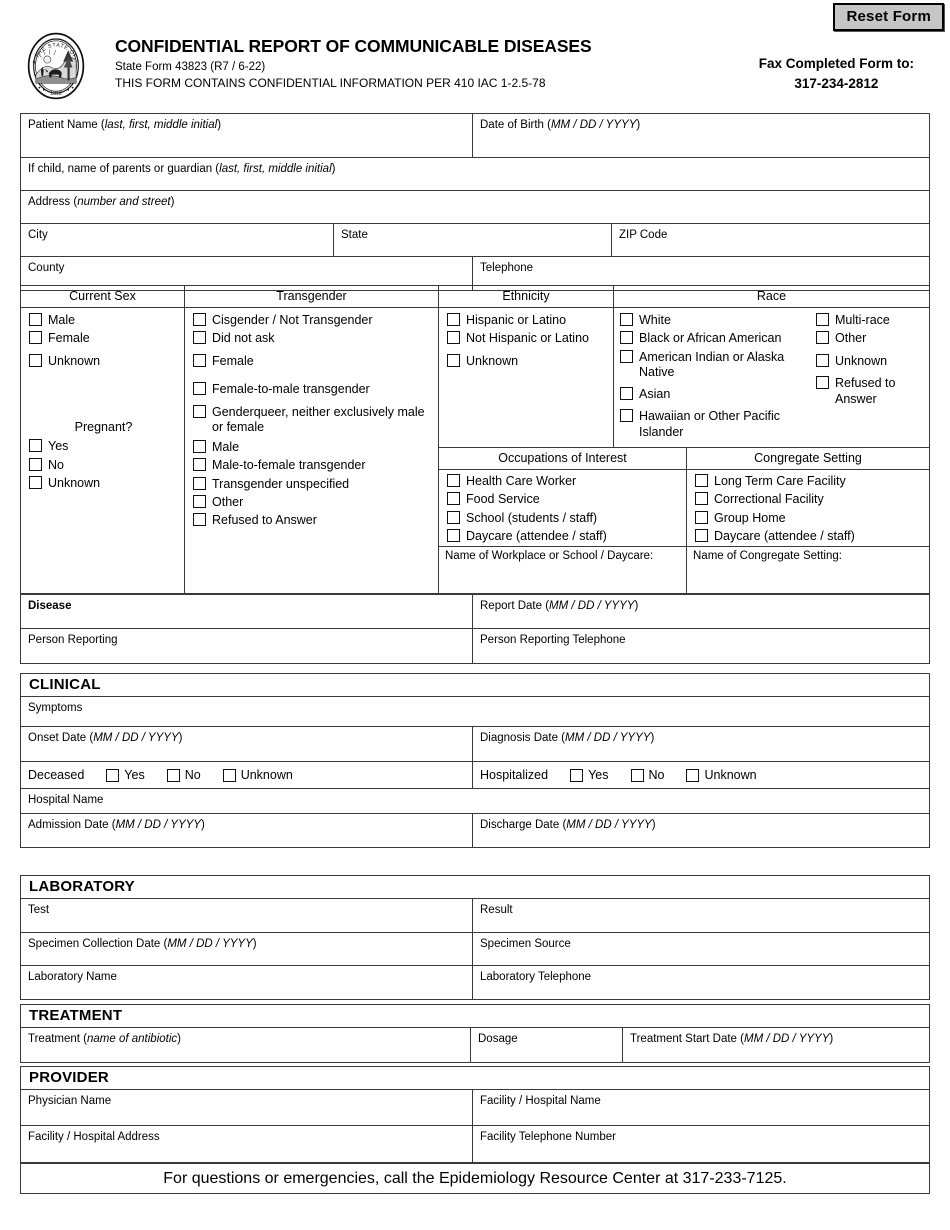  I want to click on diagnosis-date-field: Diagnosis Date (MM / DD / YYYY), so click(701, 744).